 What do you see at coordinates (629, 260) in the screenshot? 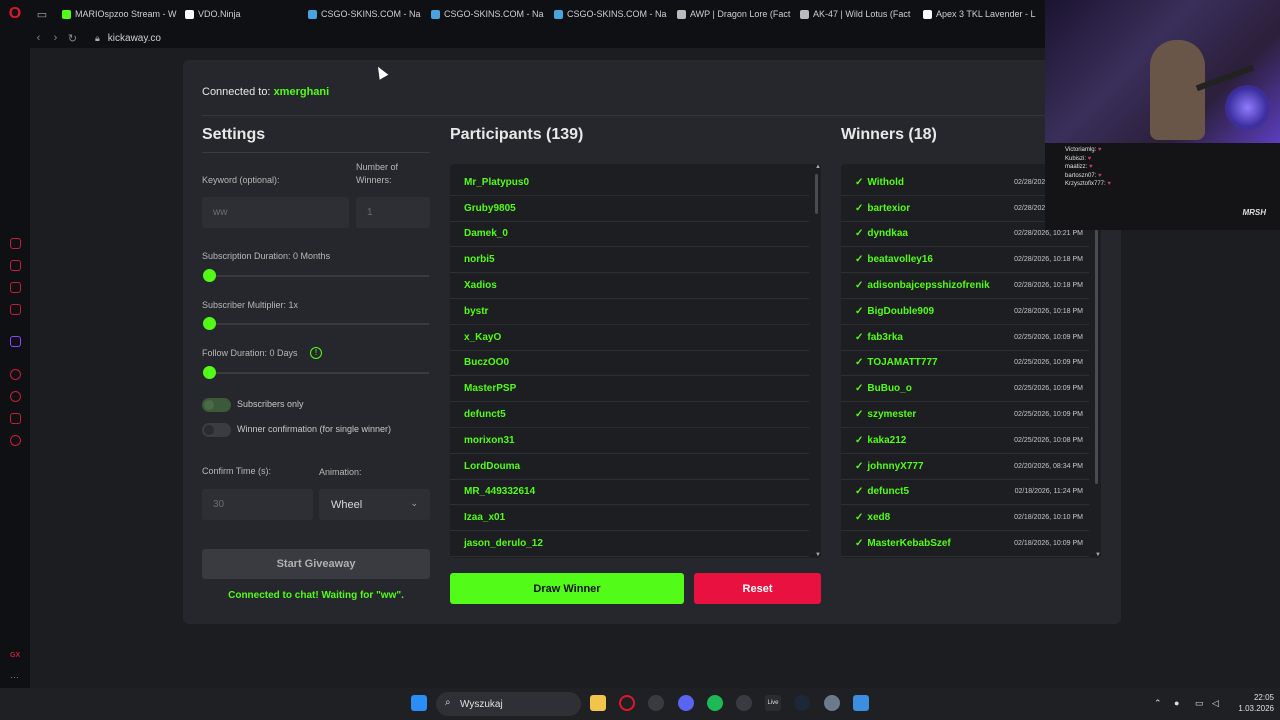
I see `participant-row: norbi5` at bounding box center [629, 260].